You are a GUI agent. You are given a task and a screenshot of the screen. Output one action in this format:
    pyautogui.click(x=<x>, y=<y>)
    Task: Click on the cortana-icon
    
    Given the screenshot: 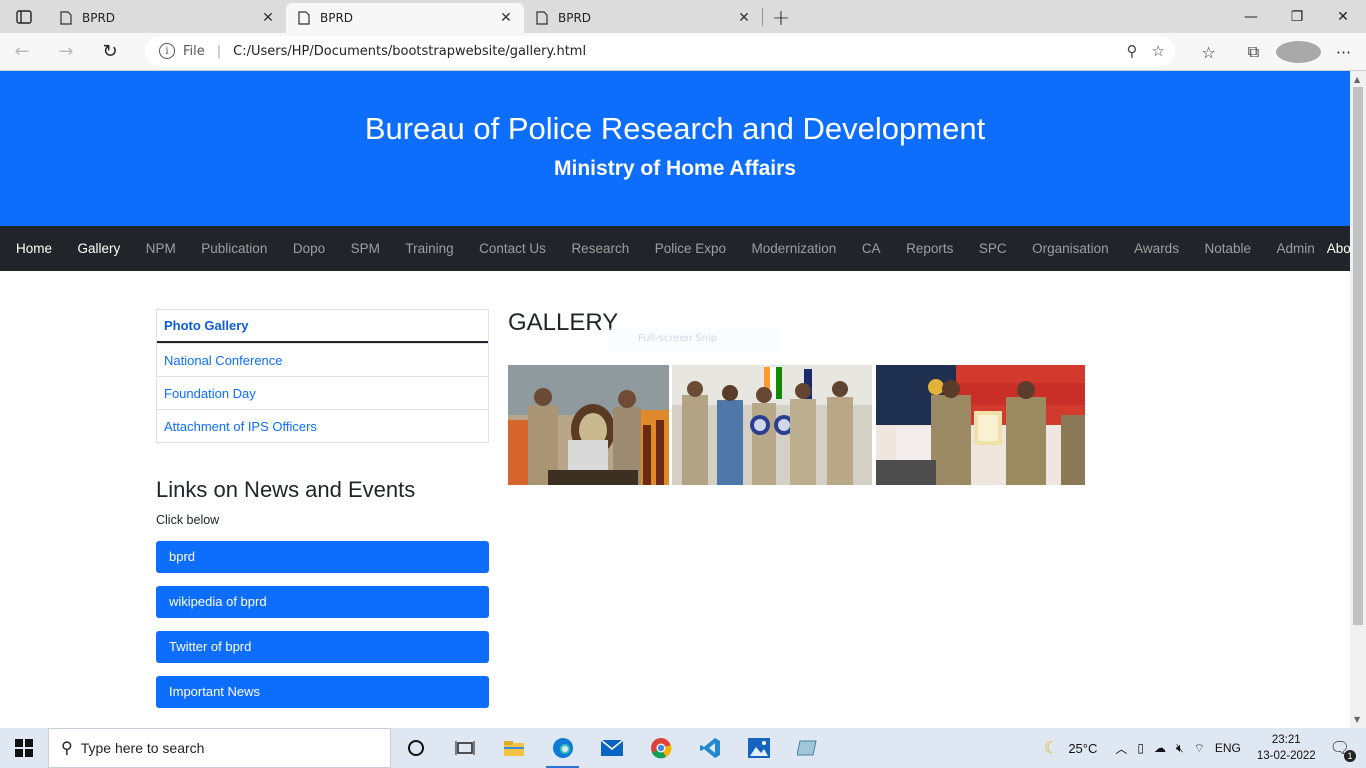 What is the action you would take?
    pyautogui.click(x=415, y=748)
    